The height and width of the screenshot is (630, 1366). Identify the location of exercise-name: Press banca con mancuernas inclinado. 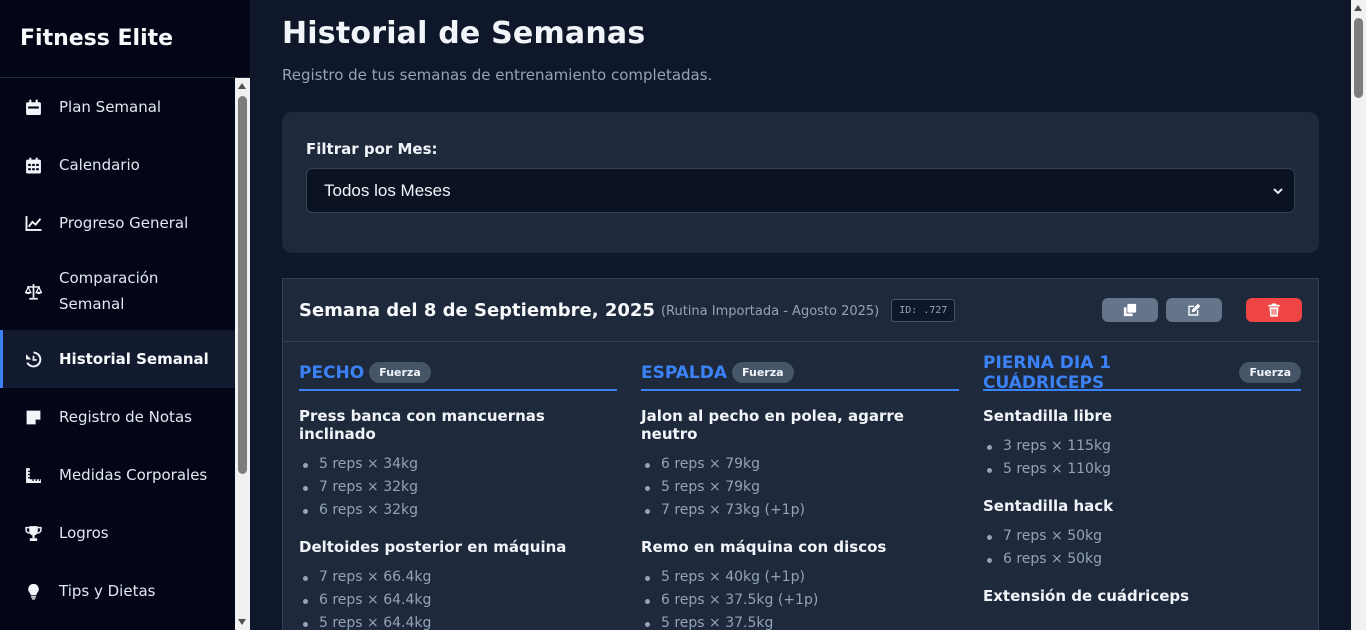
(422, 425).